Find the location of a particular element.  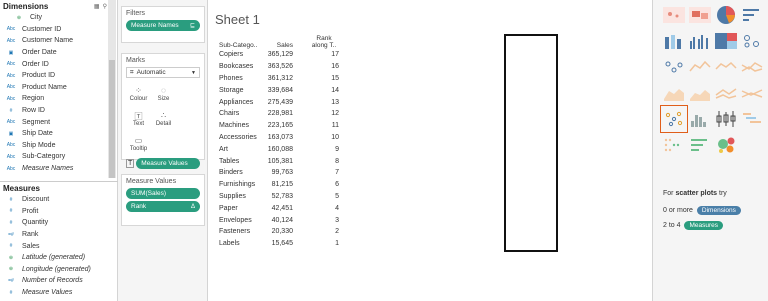

symbol-map-thumb is located at coordinates (674, 15).